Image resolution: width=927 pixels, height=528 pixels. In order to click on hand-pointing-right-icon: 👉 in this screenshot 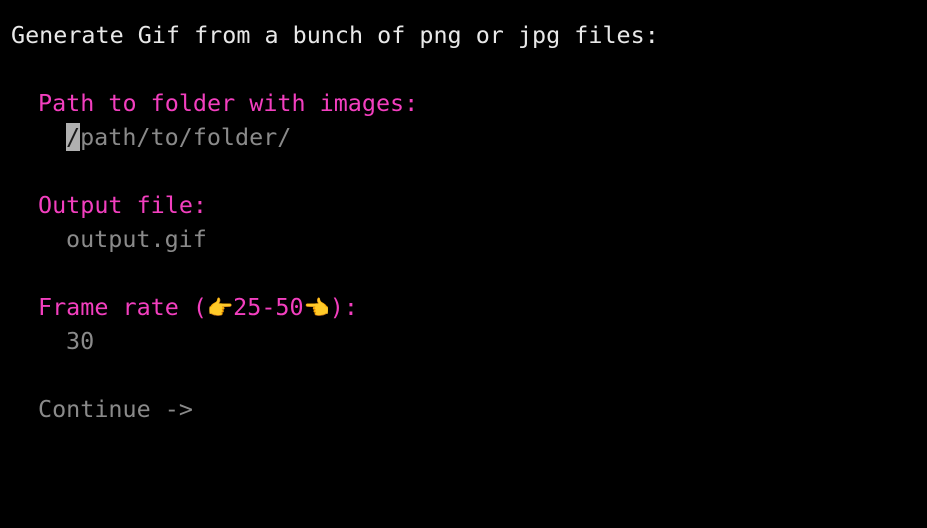, I will do `click(220, 308)`.